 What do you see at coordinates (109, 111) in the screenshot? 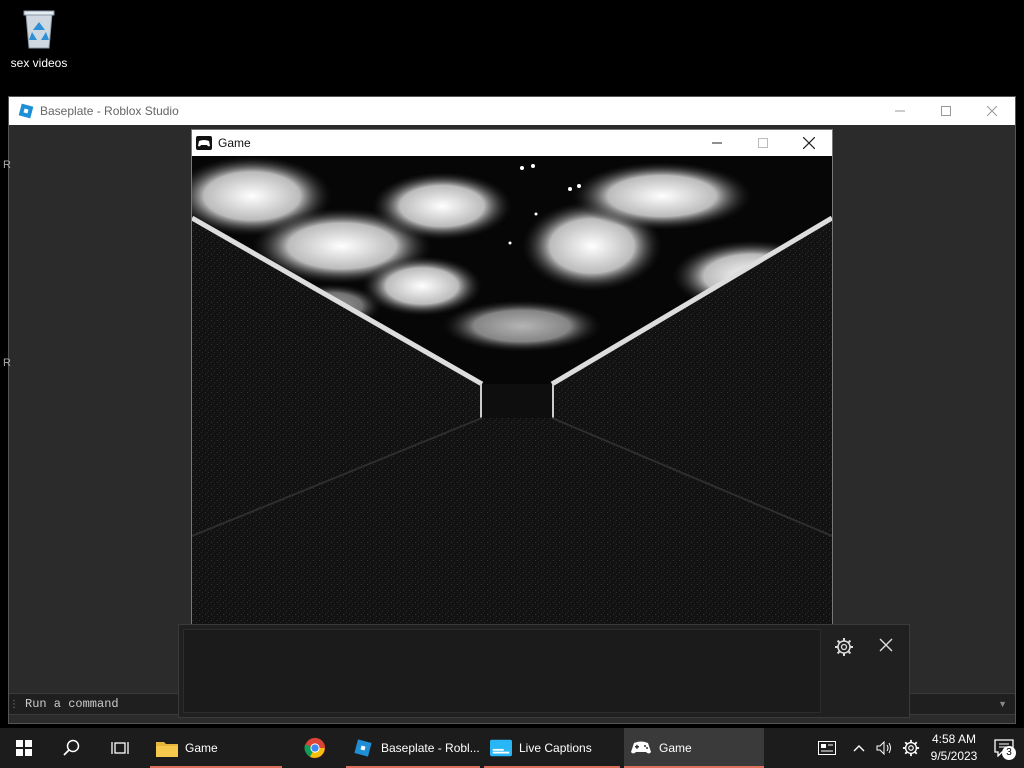
I see `studio-title: Baseplate - Roblox Studio` at bounding box center [109, 111].